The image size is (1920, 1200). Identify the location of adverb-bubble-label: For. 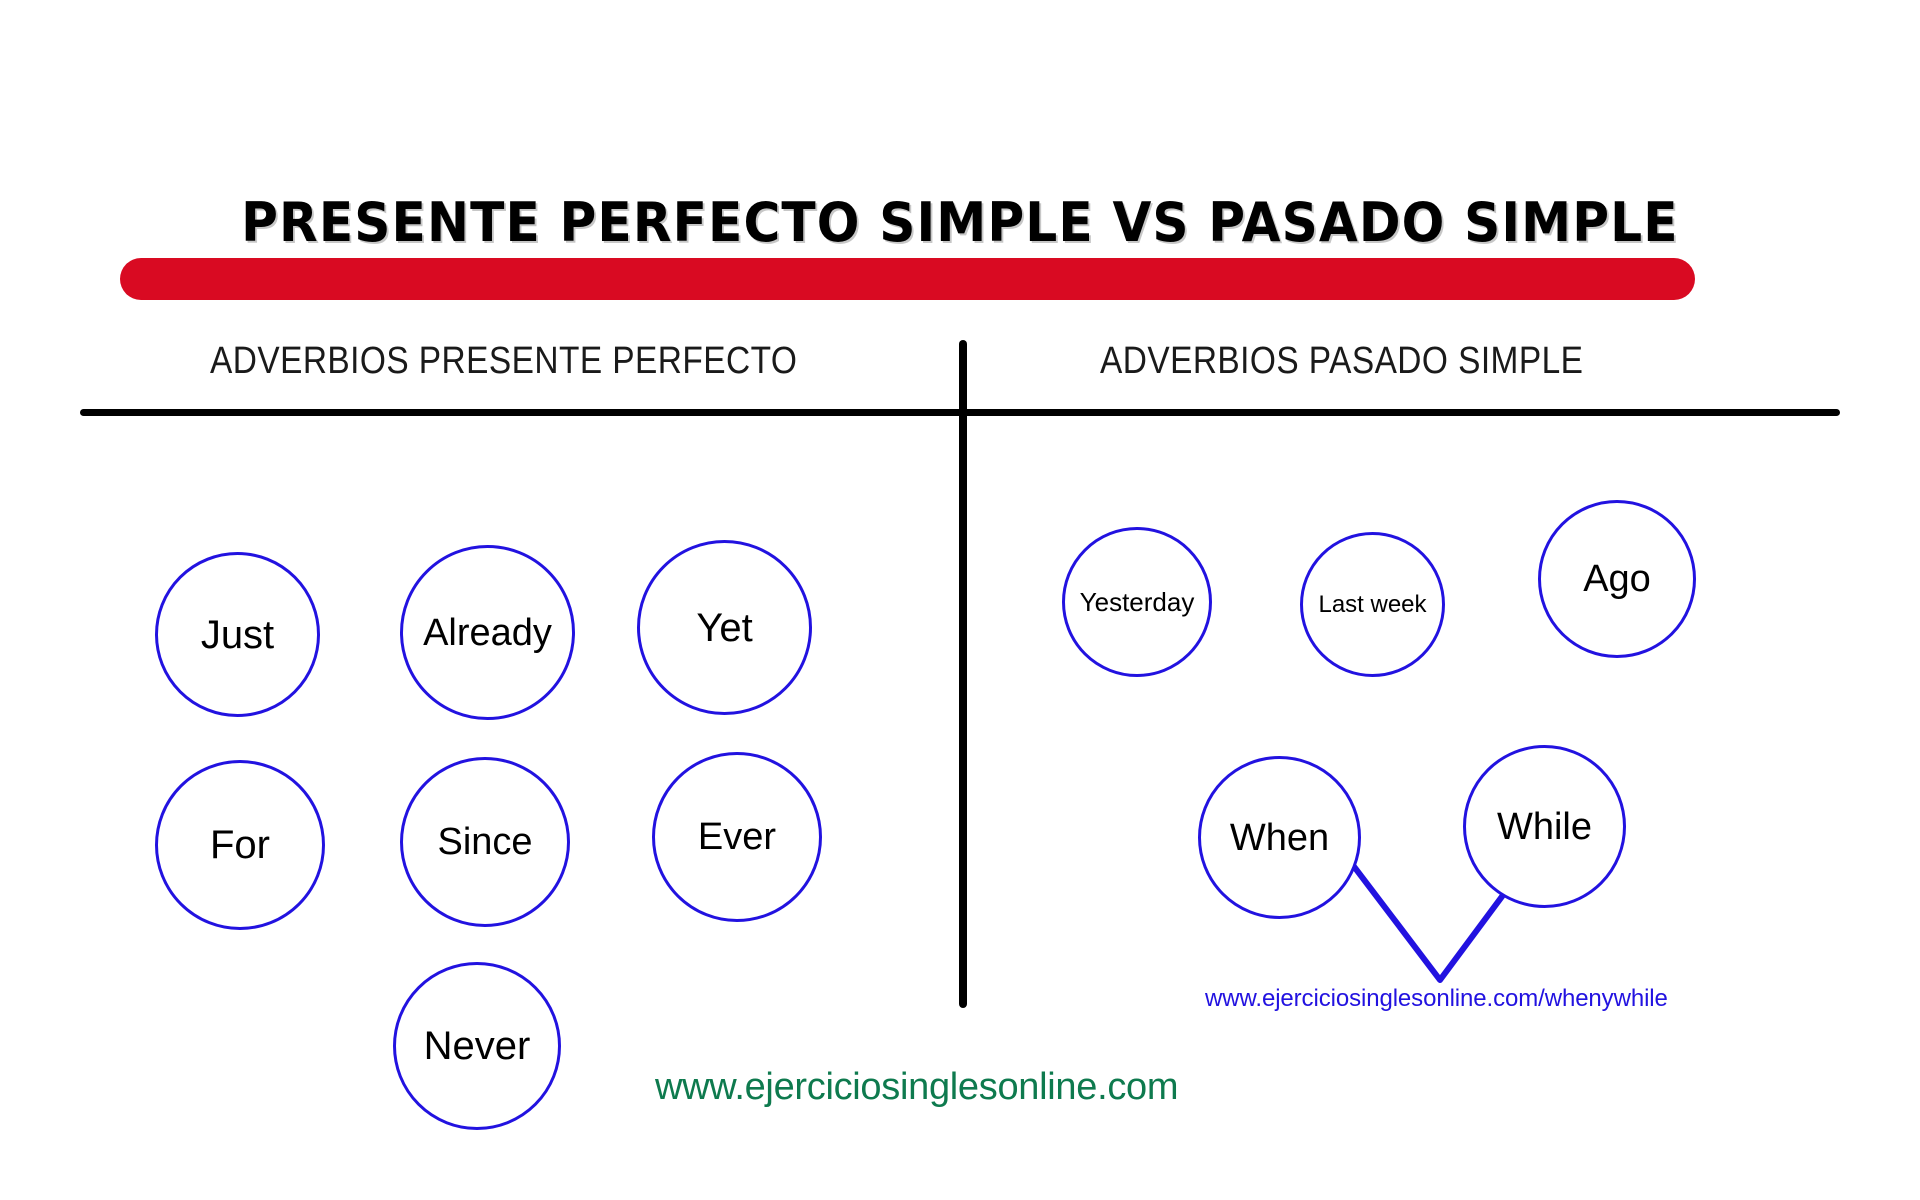
(240, 845).